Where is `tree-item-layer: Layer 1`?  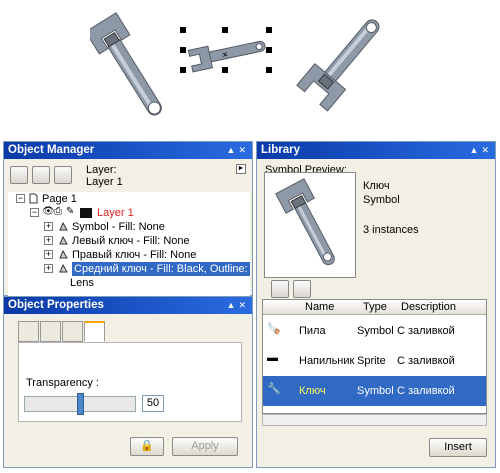
tree-item-layer: Layer 1 is located at coordinates (115, 213).